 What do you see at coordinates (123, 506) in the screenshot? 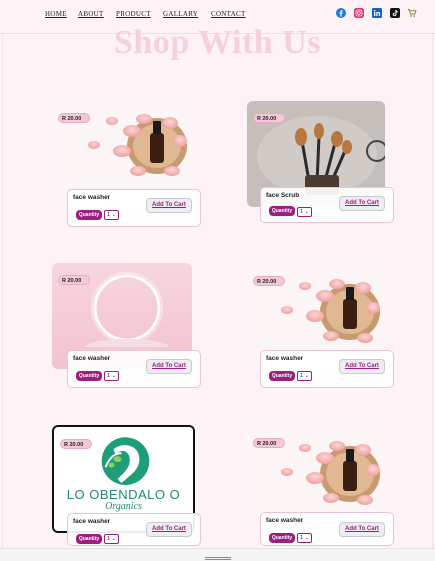
I see `logo-subtitle: Organics` at bounding box center [123, 506].